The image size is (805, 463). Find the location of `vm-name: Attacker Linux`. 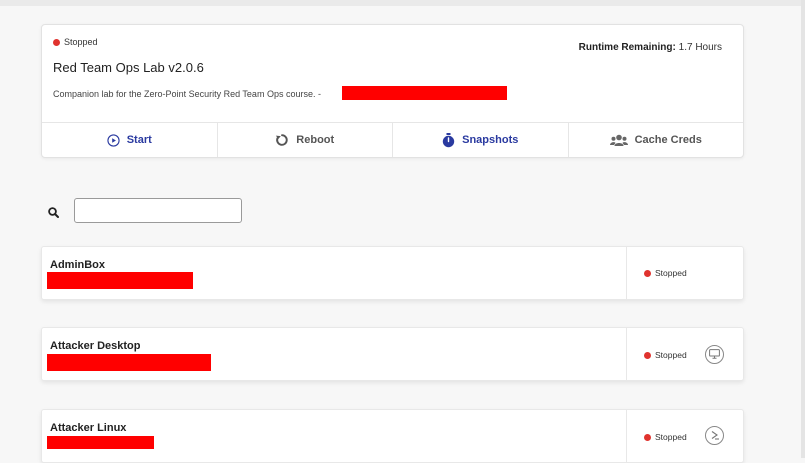

vm-name: Attacker Linux is located at coordinates (88, 428).